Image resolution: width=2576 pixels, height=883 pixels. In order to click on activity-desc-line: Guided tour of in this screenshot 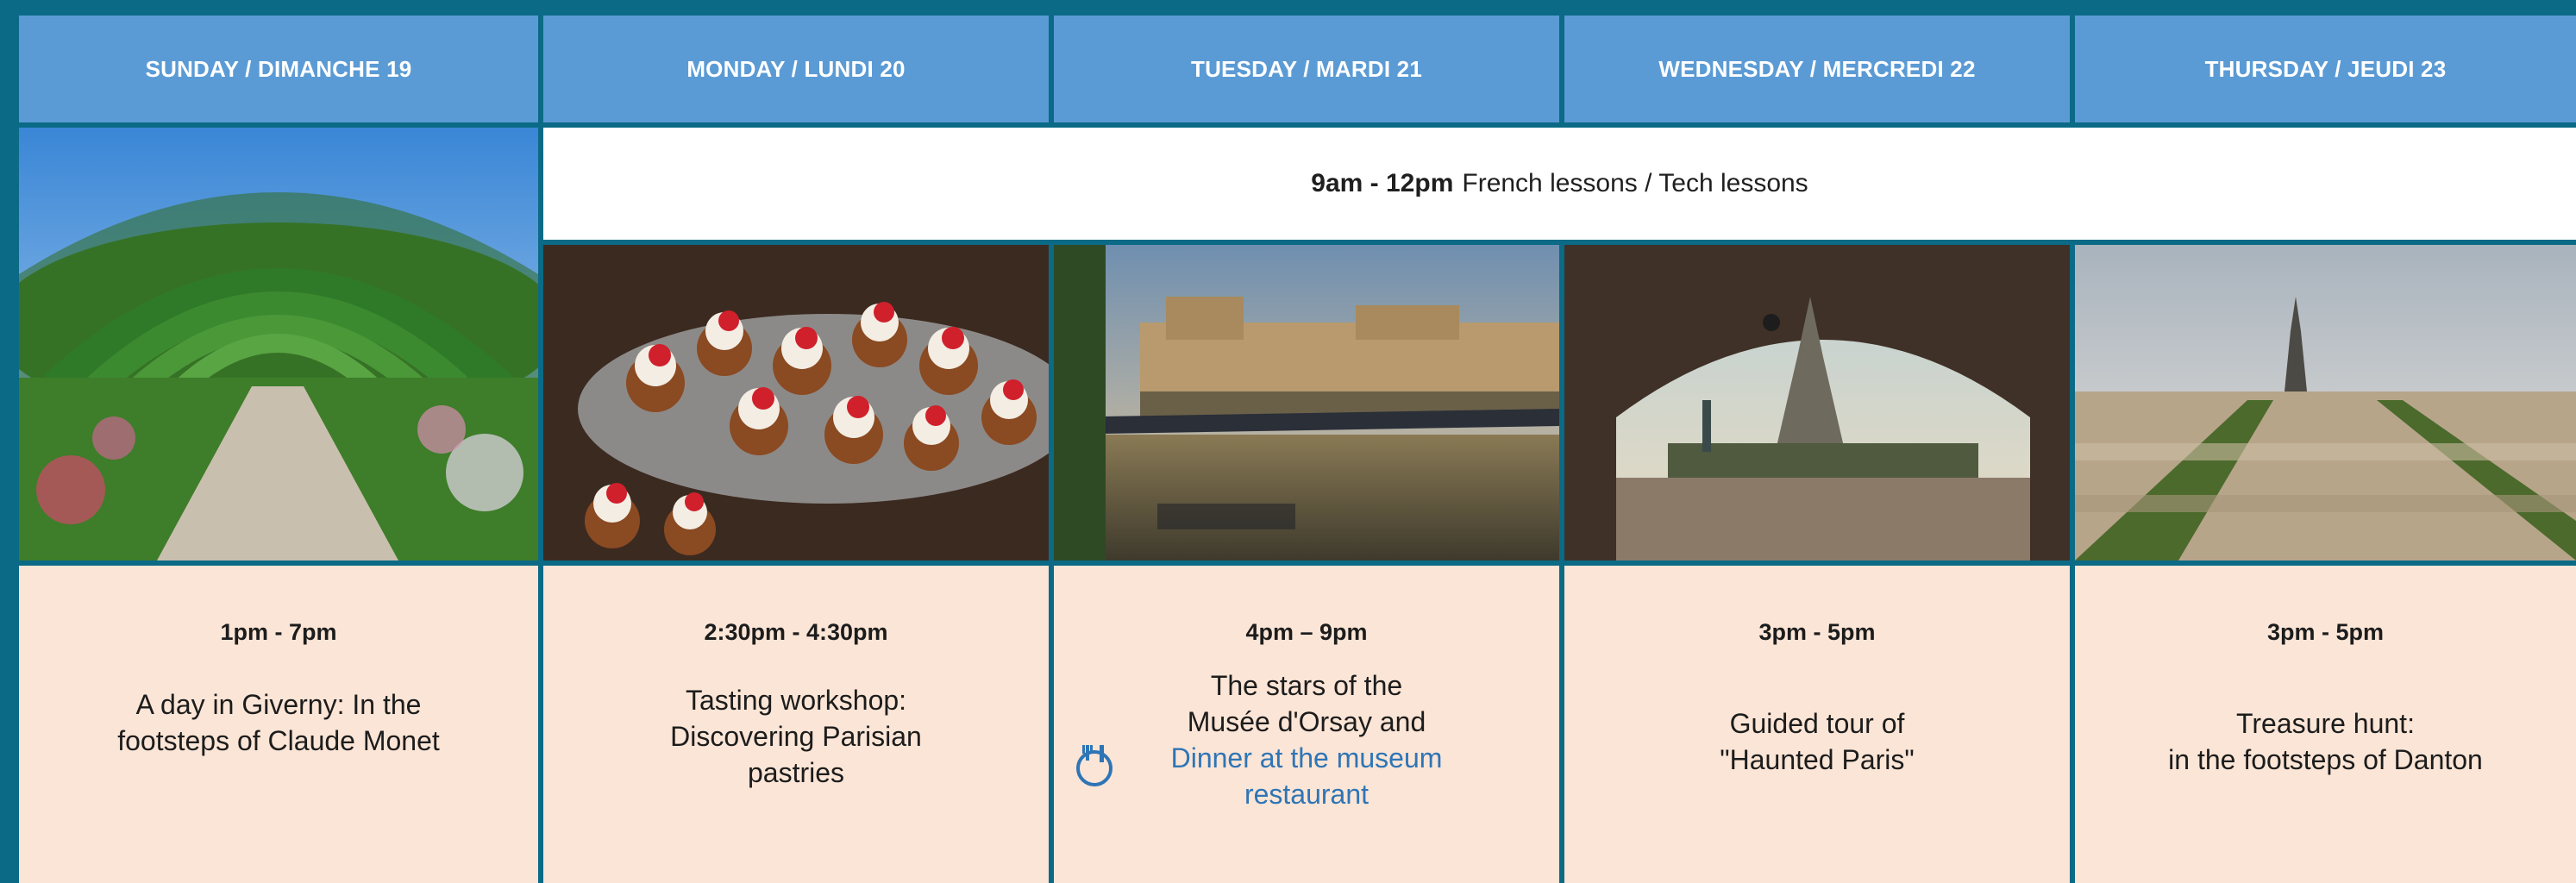, I will do `click(1817, 723)`.